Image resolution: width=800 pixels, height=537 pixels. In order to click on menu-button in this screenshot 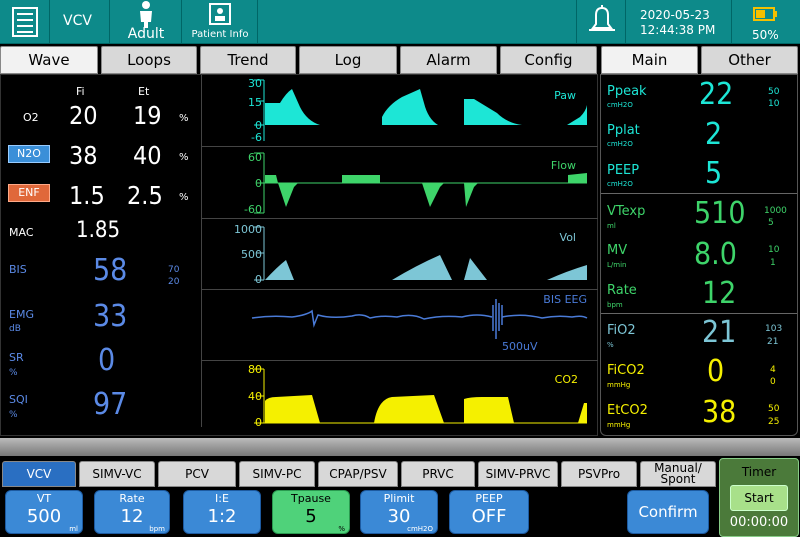, I will do `click(25, 22)`.